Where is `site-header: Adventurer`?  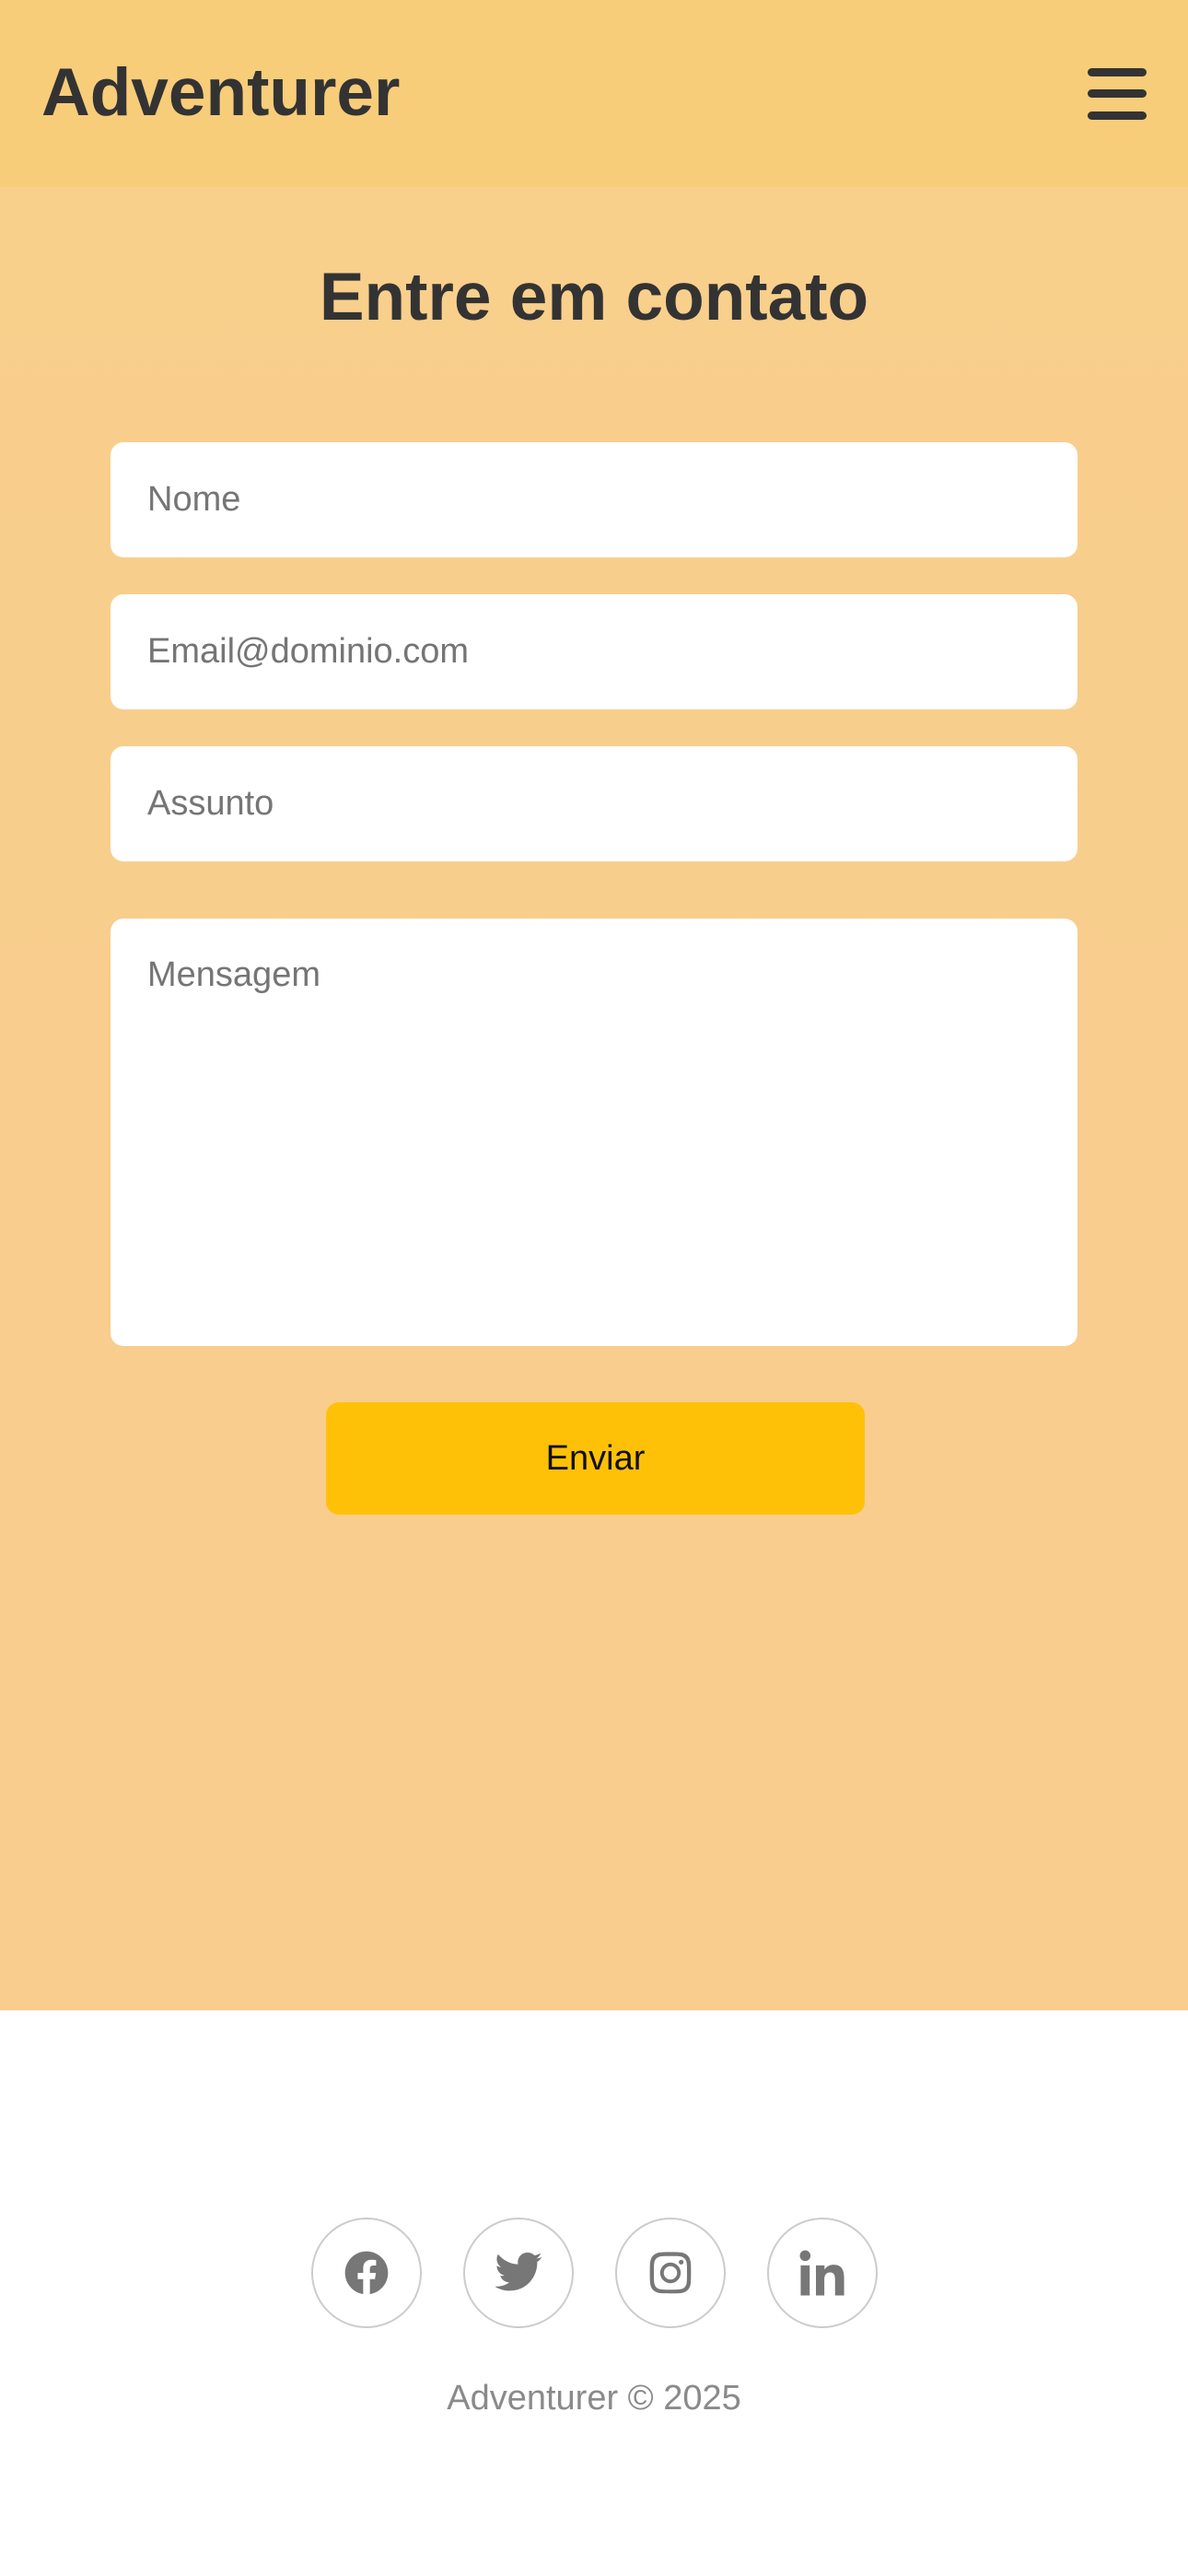
site-header: Adventurer is located at coordinates (594, 93).